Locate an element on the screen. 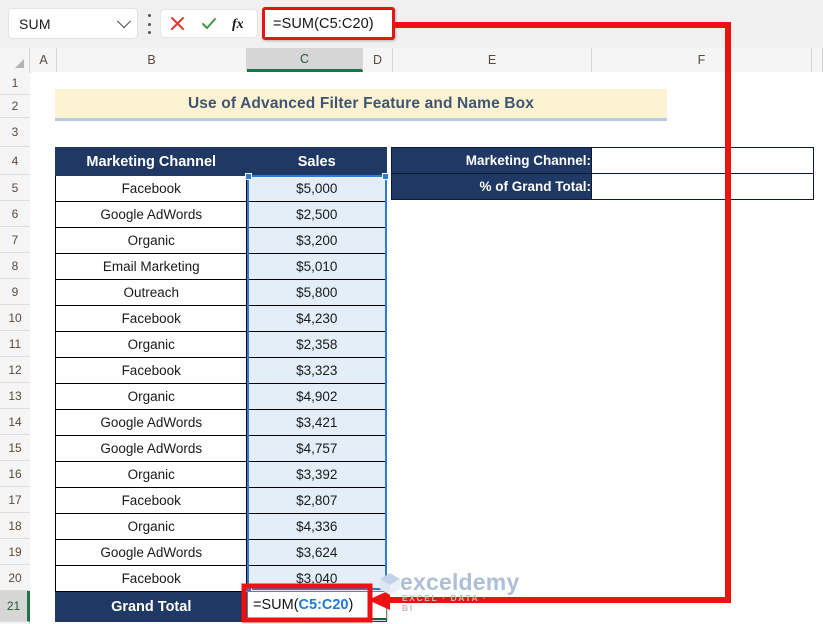 The height and width of the screenshot is (624, 823). row-header-column: 1 2 3 4 5 6 7 8 9 10 11 12 13 14 15 16 17 18 19 20 21 is located at coordinates (15, 348).